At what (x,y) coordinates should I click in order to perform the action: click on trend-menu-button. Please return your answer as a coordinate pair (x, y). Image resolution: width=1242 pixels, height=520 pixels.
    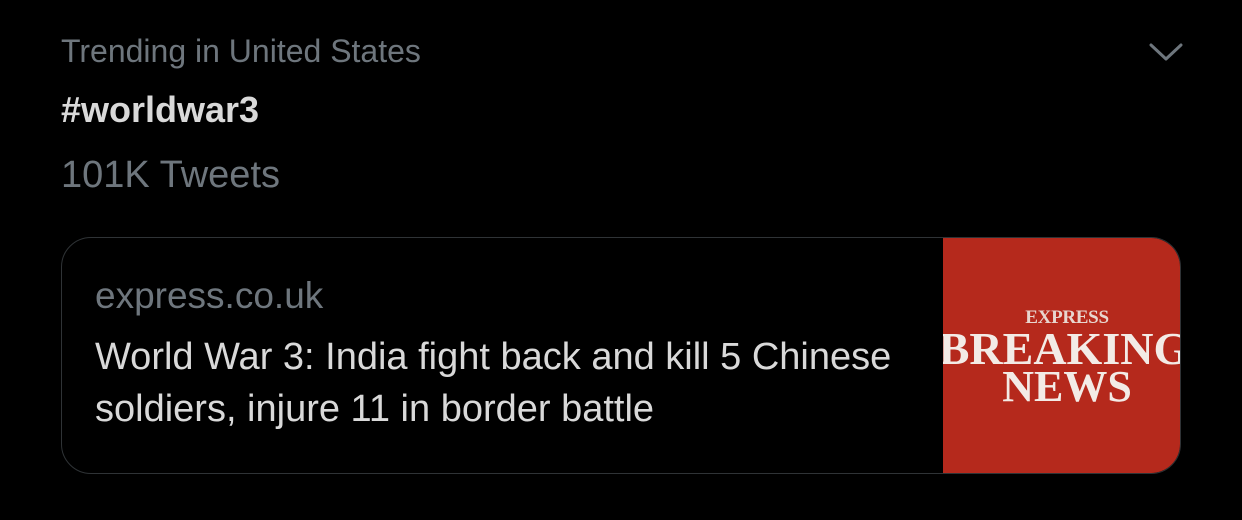
    Looking at the image, I should click on (1166, 52).